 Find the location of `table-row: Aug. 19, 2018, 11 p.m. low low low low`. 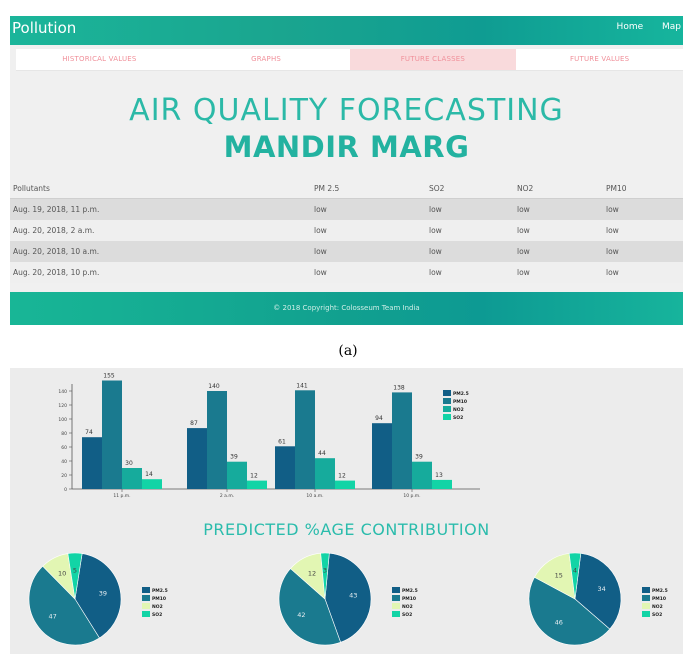

table-row: Aug. 19, 2018, 11 p.m. low low low low is located at coordinates (346, 209).